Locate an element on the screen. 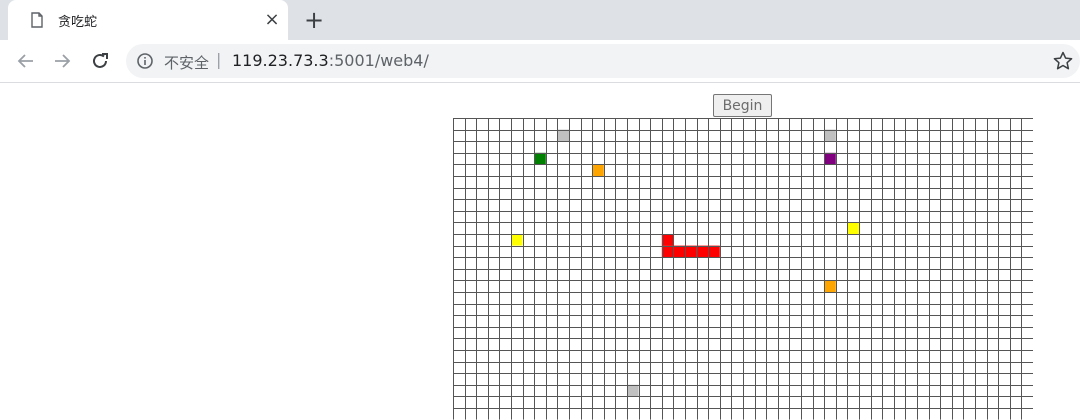 The image size is (1080, 420). browser-toolbar: 不安全 | 119.23.73.3:5001/web4/ is located at coordinates (540, 61).